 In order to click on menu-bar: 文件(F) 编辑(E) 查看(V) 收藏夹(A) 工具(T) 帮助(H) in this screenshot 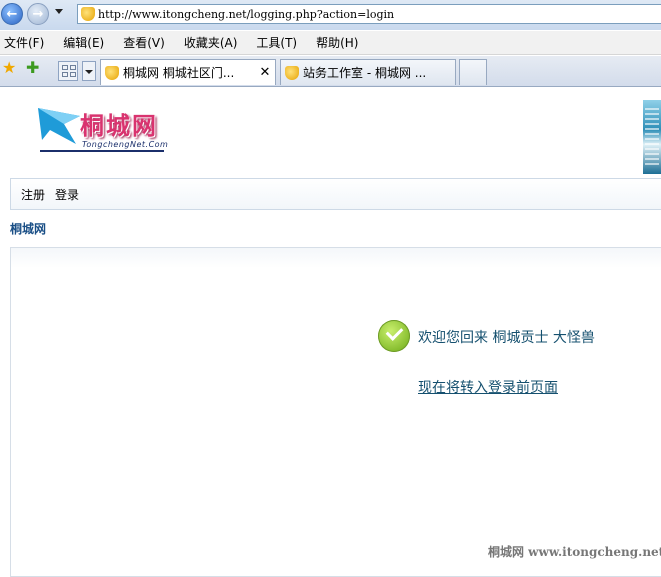, I will do `click(330, 43)`.